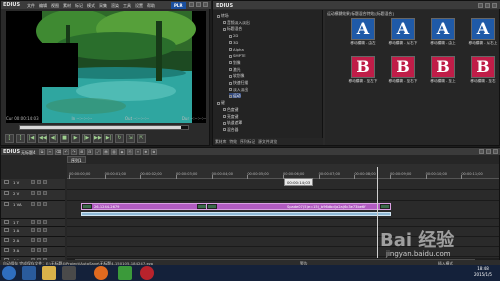 The width and height of the screenshot is (500, 281). Describe the element at coordinates (114, 151) in the screenshot. I see `timeline-tool-button: ▥` at that location.